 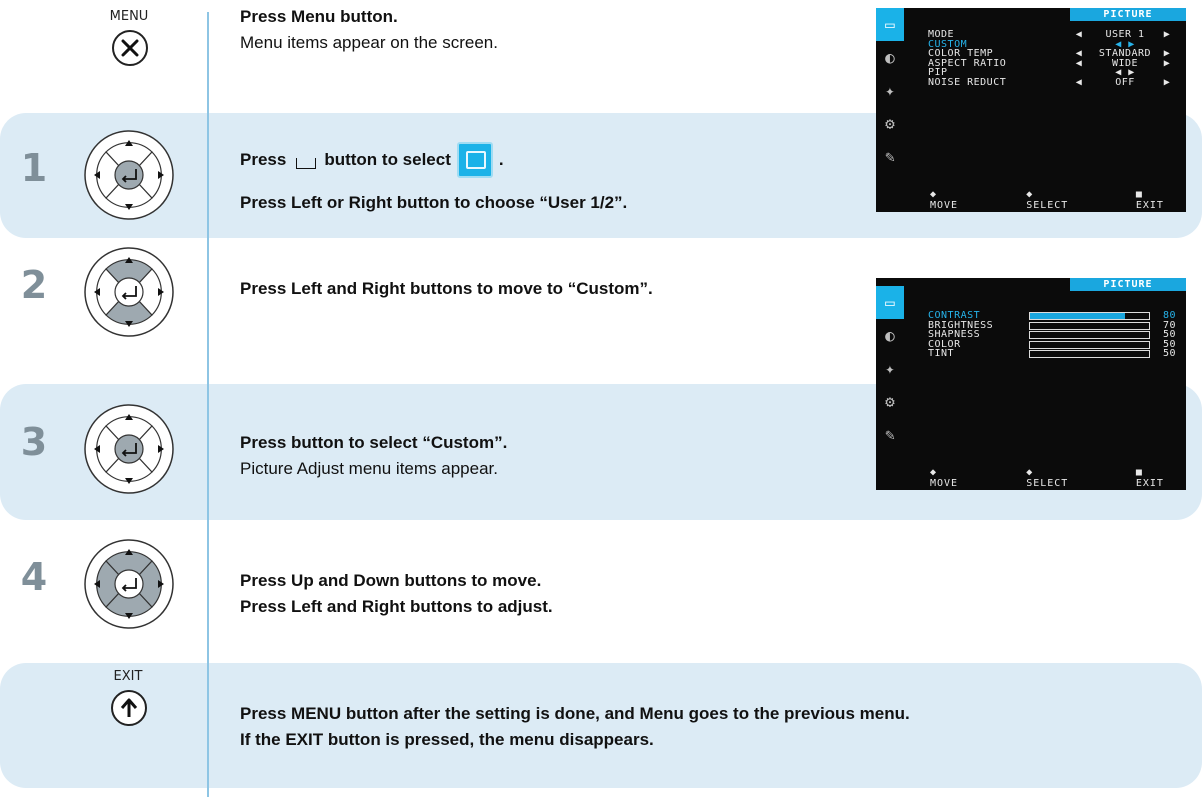 What do you see at coordinates (474, 160) in the screenshot?
I see `tv-icon` at bounding box center [474, 160].